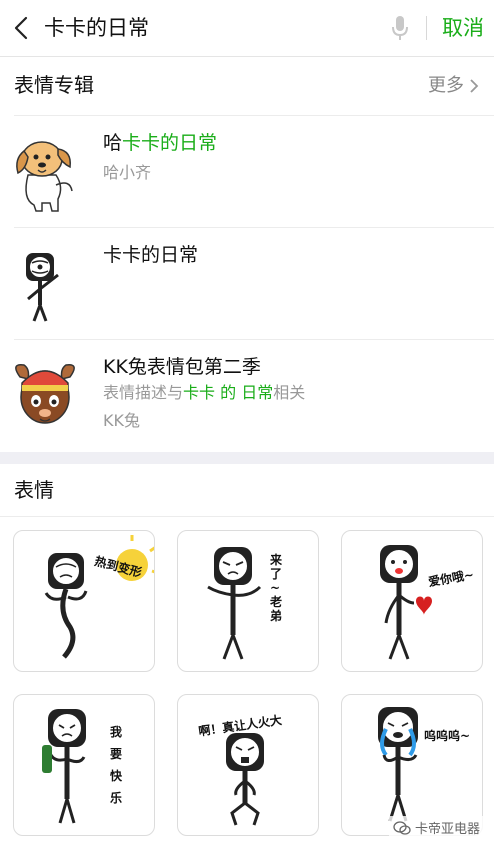 This screenshot has height=845, width=494. I want to click on album-title: 哈卡卡的日常, so click(160, 143).